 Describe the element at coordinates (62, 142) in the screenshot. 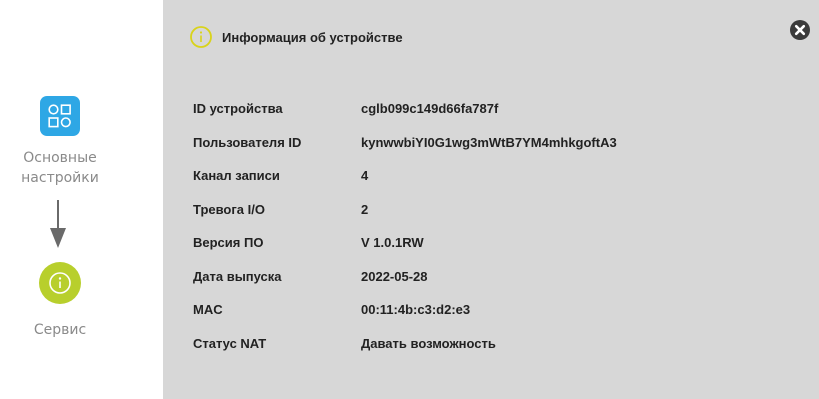

I see `step-basic-settings: Основные настройки` at that location.